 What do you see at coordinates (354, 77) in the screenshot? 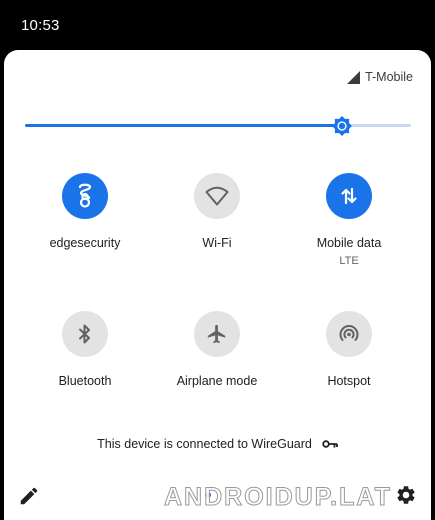
I see `signal-icon` at bounding box center [354, 77].